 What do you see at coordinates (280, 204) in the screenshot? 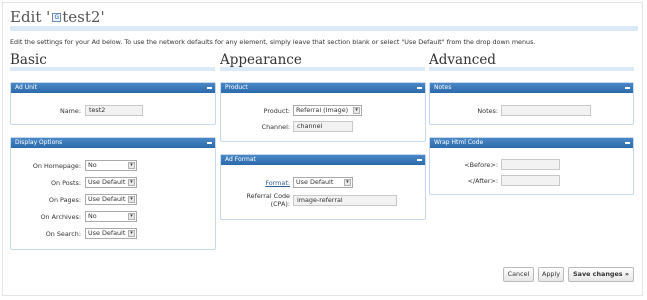
I see `referral-code-label-line2: (CPA):` at bounding box center [280, 204].